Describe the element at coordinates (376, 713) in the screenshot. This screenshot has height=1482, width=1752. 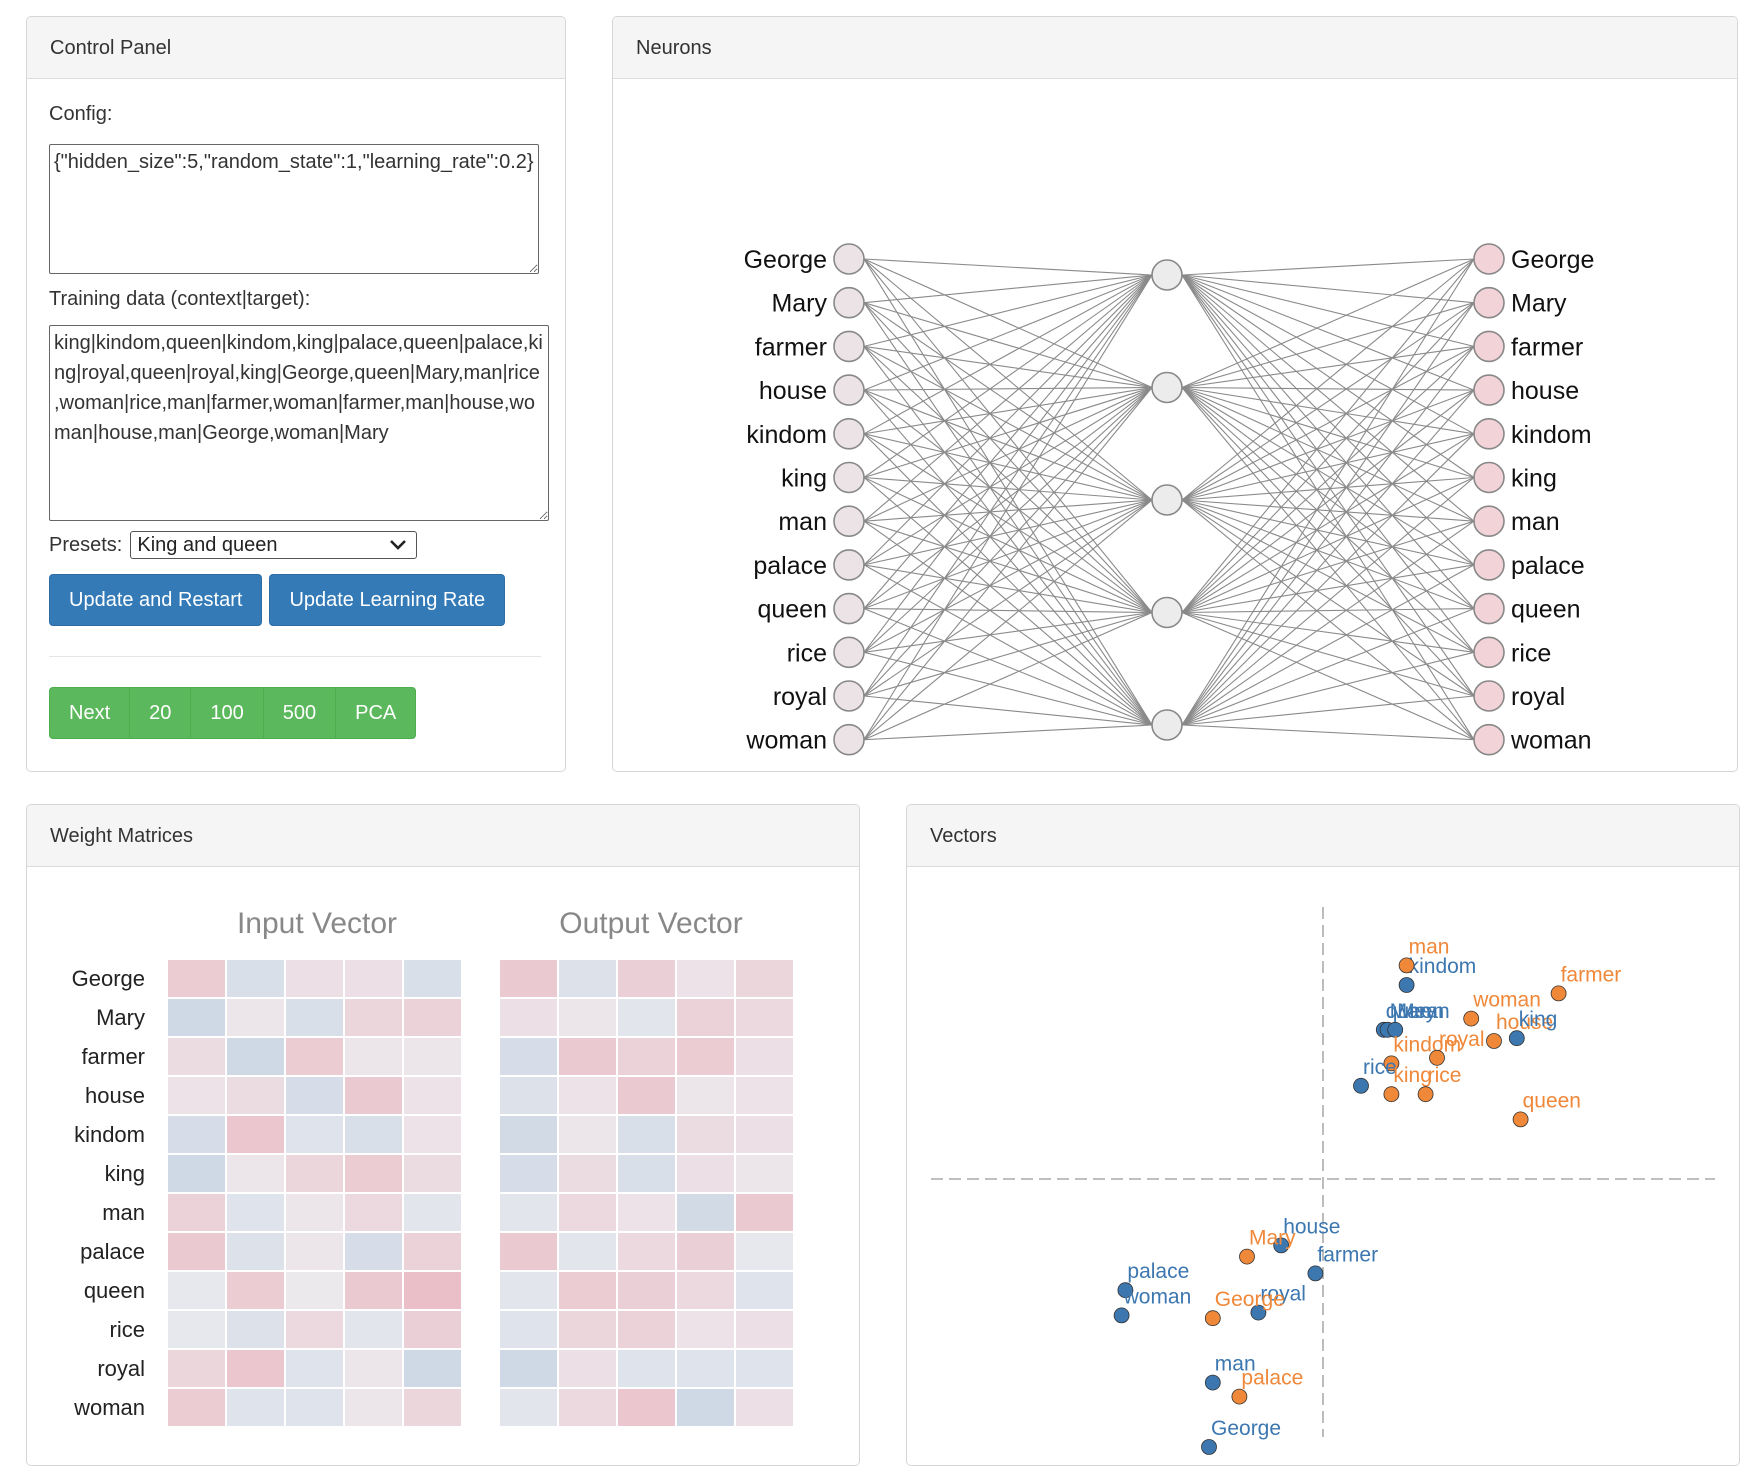
I see `pca-button: PCA` at that location.